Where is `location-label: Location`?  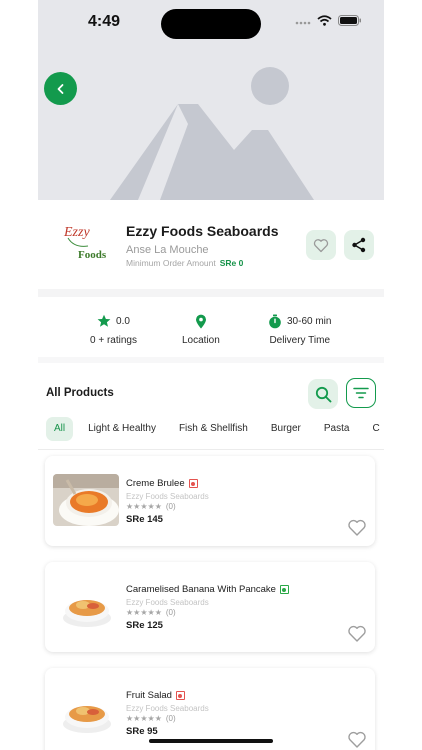
location-label: Location is located at coordinates (201, 340).